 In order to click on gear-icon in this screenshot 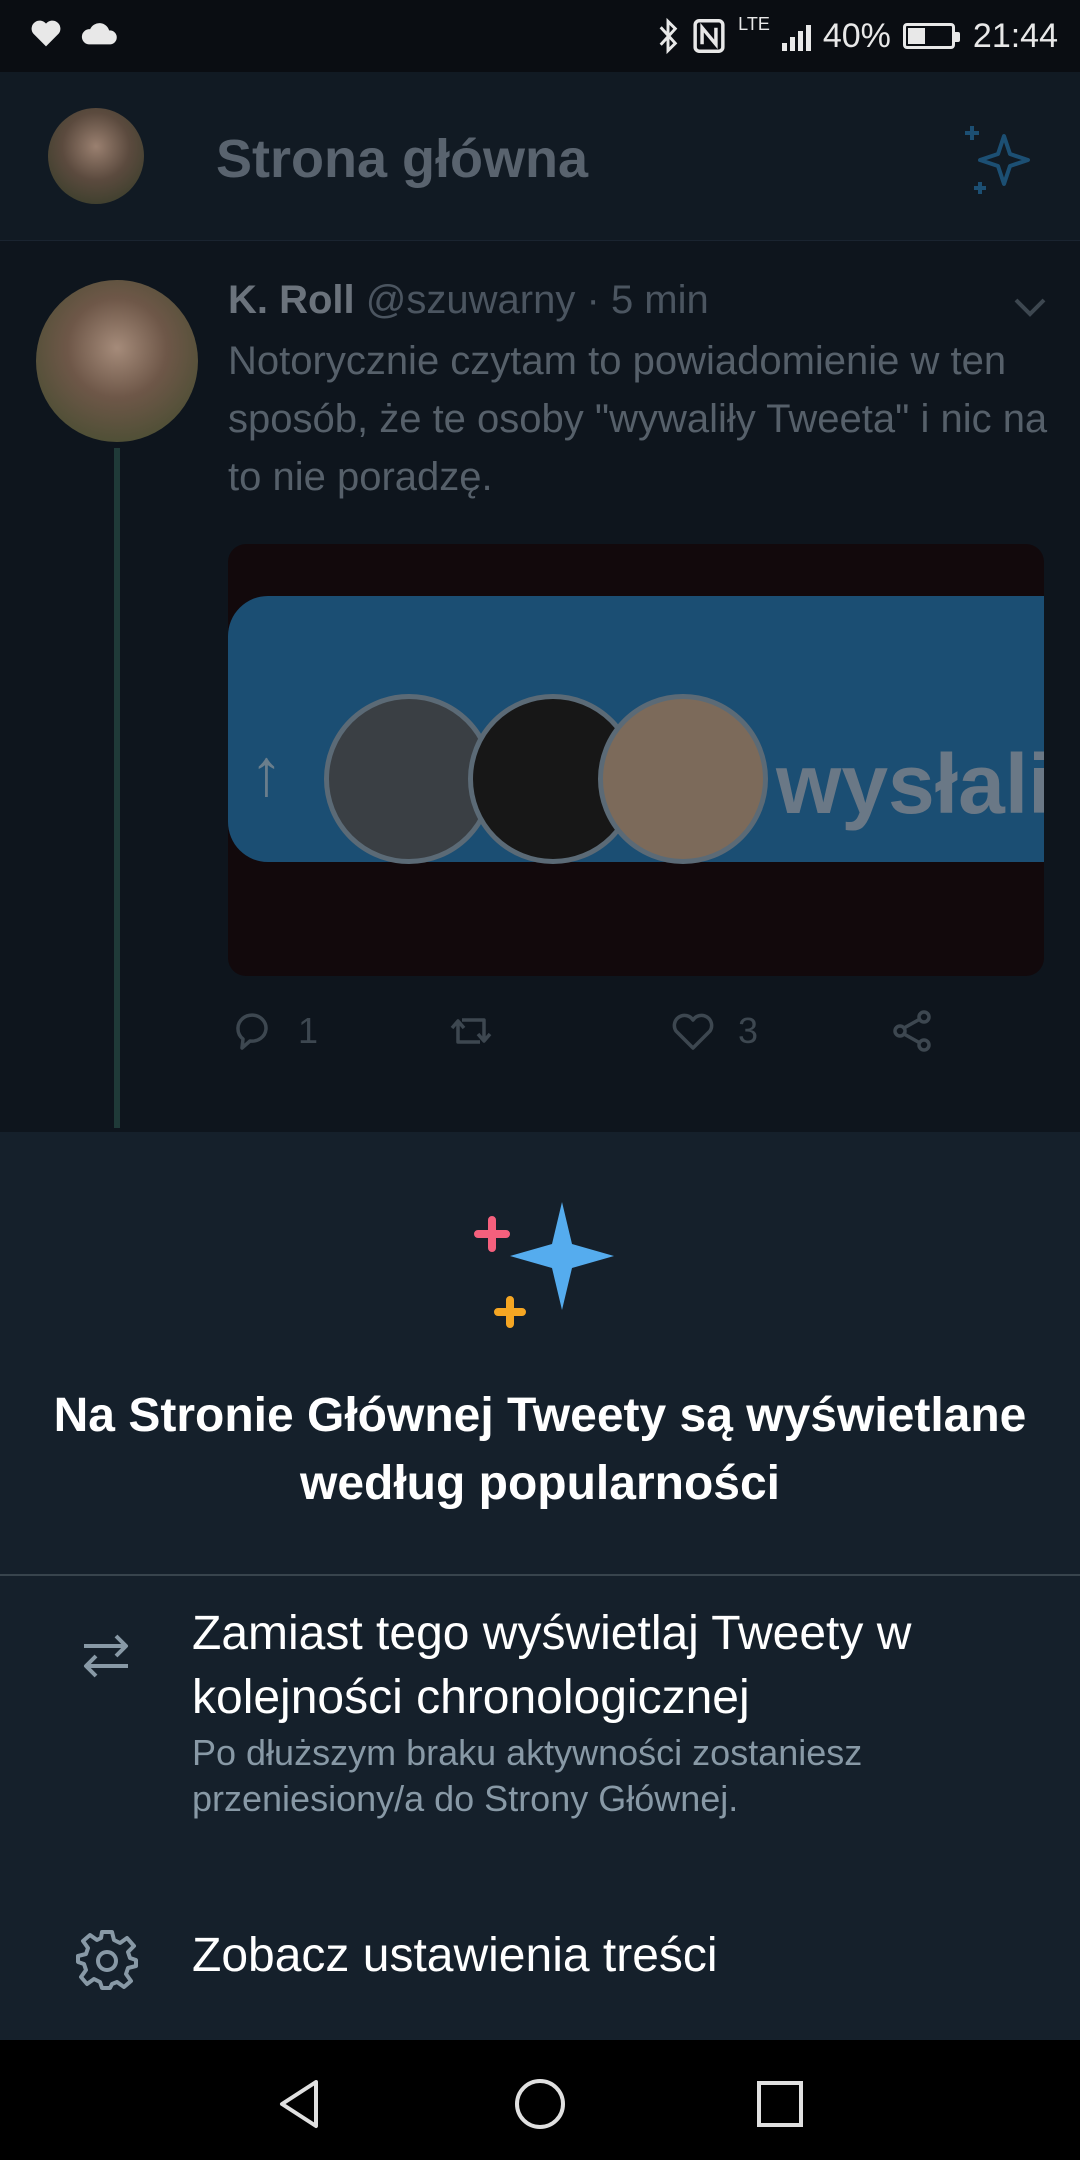, I will do `click(107, 1960)`.